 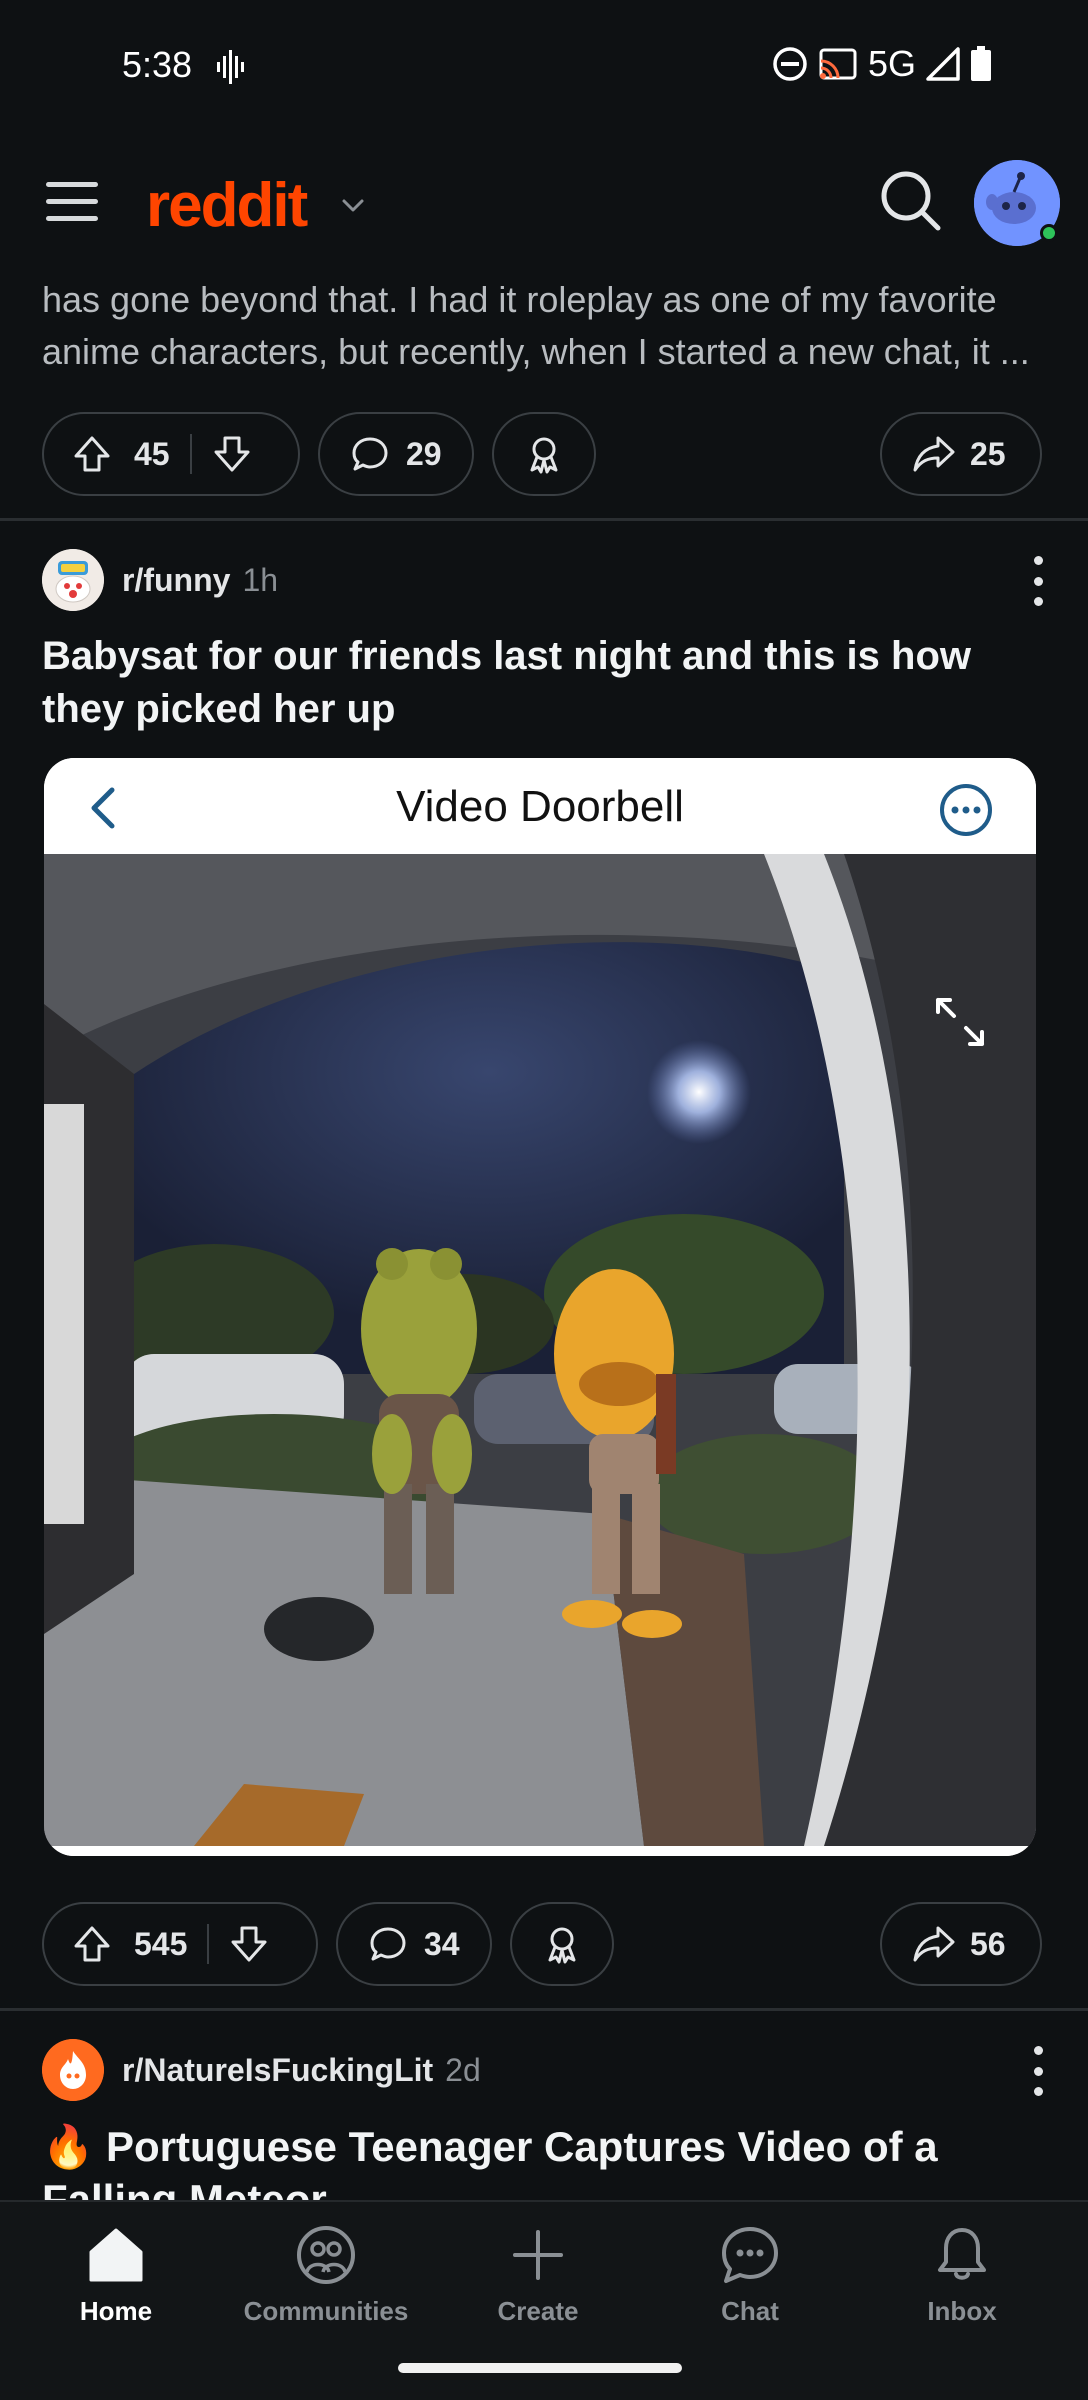 What do you see at coordinates (540, 1851) in the screenshot?
I see `media-footer` at bounding box center [540, 1851].